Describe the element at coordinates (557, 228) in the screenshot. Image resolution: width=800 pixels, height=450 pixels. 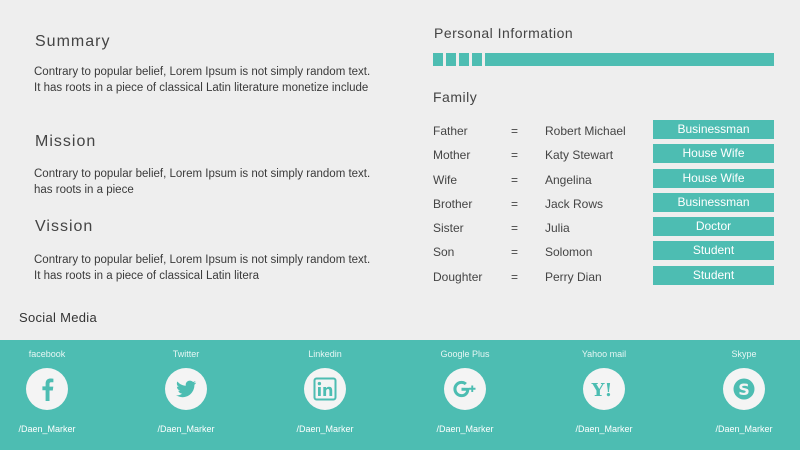
I see `family-name: Julia` at that location.